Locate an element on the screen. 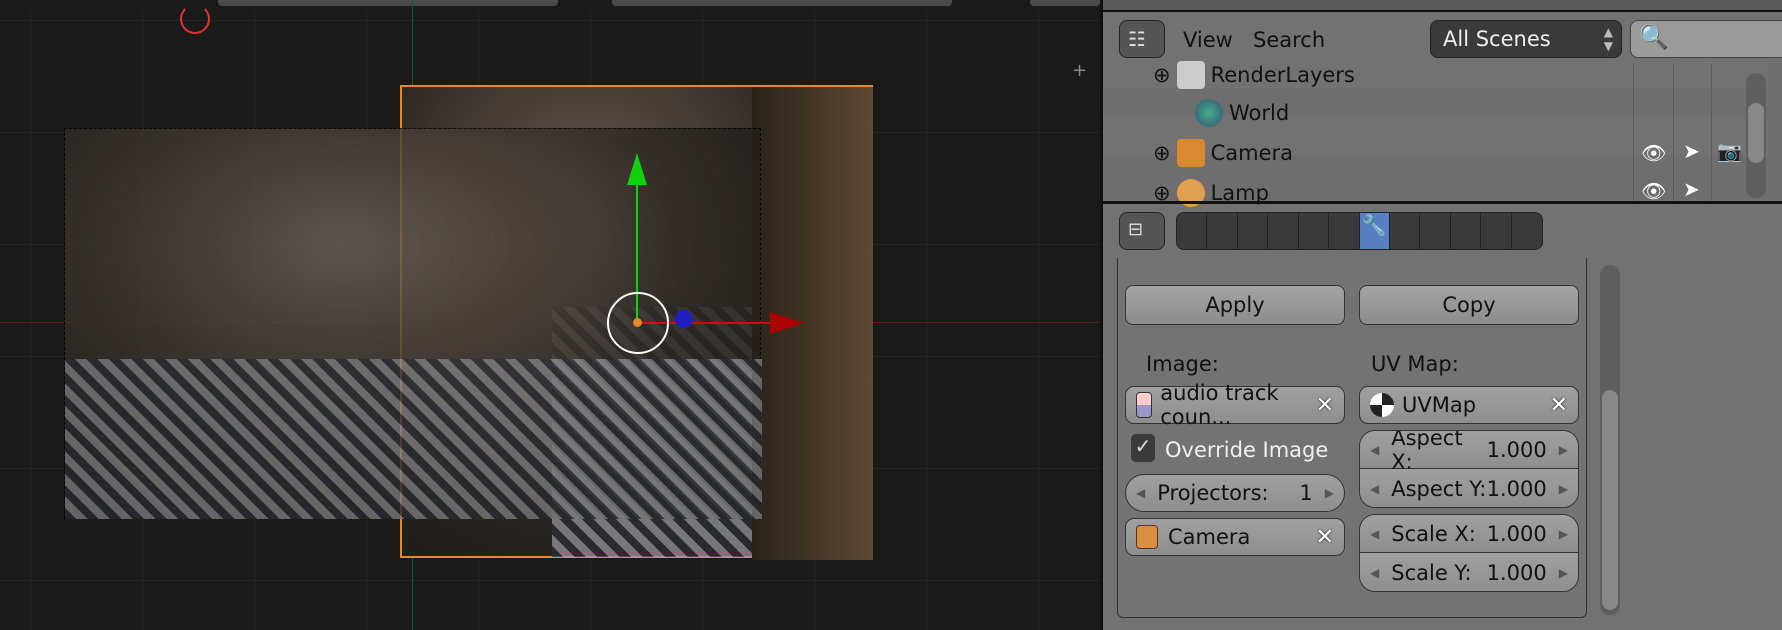  image-label: Image: is located at coordinates (1182, 364).